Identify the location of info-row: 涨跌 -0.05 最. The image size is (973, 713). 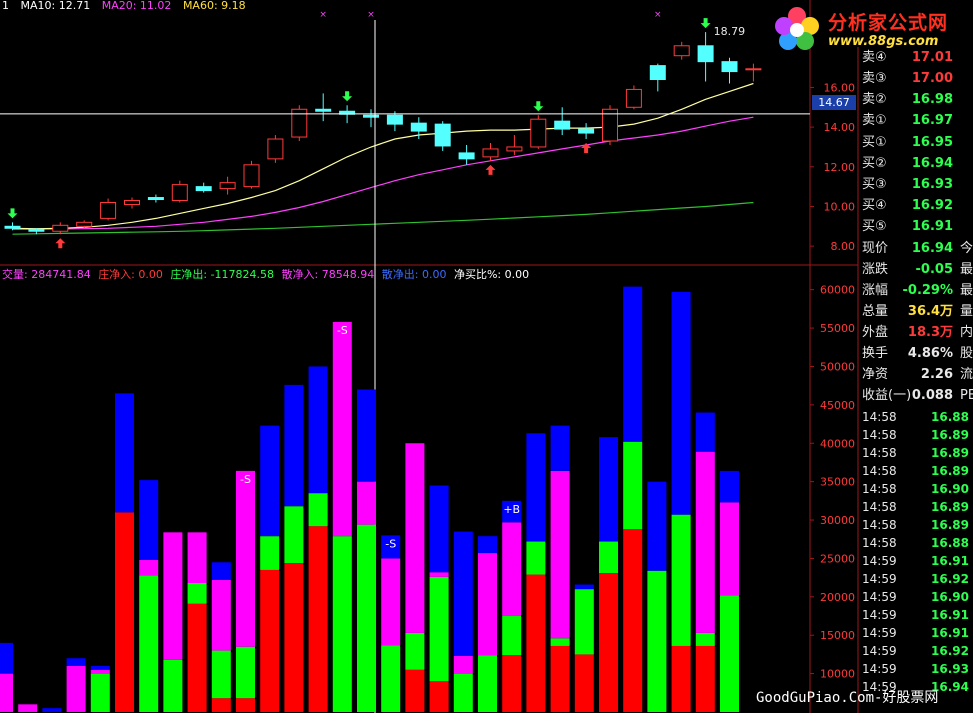
(915, 269).